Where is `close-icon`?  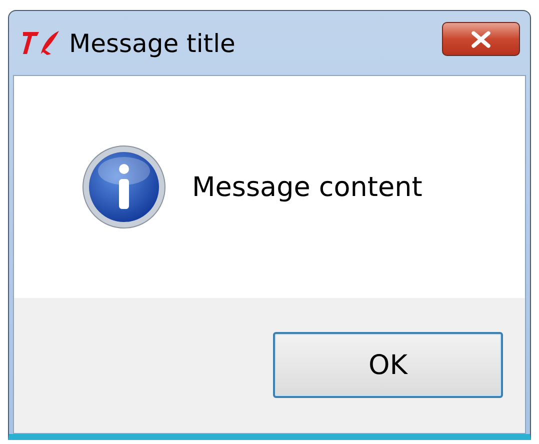 close-icon is located at coordinates (481, 39).